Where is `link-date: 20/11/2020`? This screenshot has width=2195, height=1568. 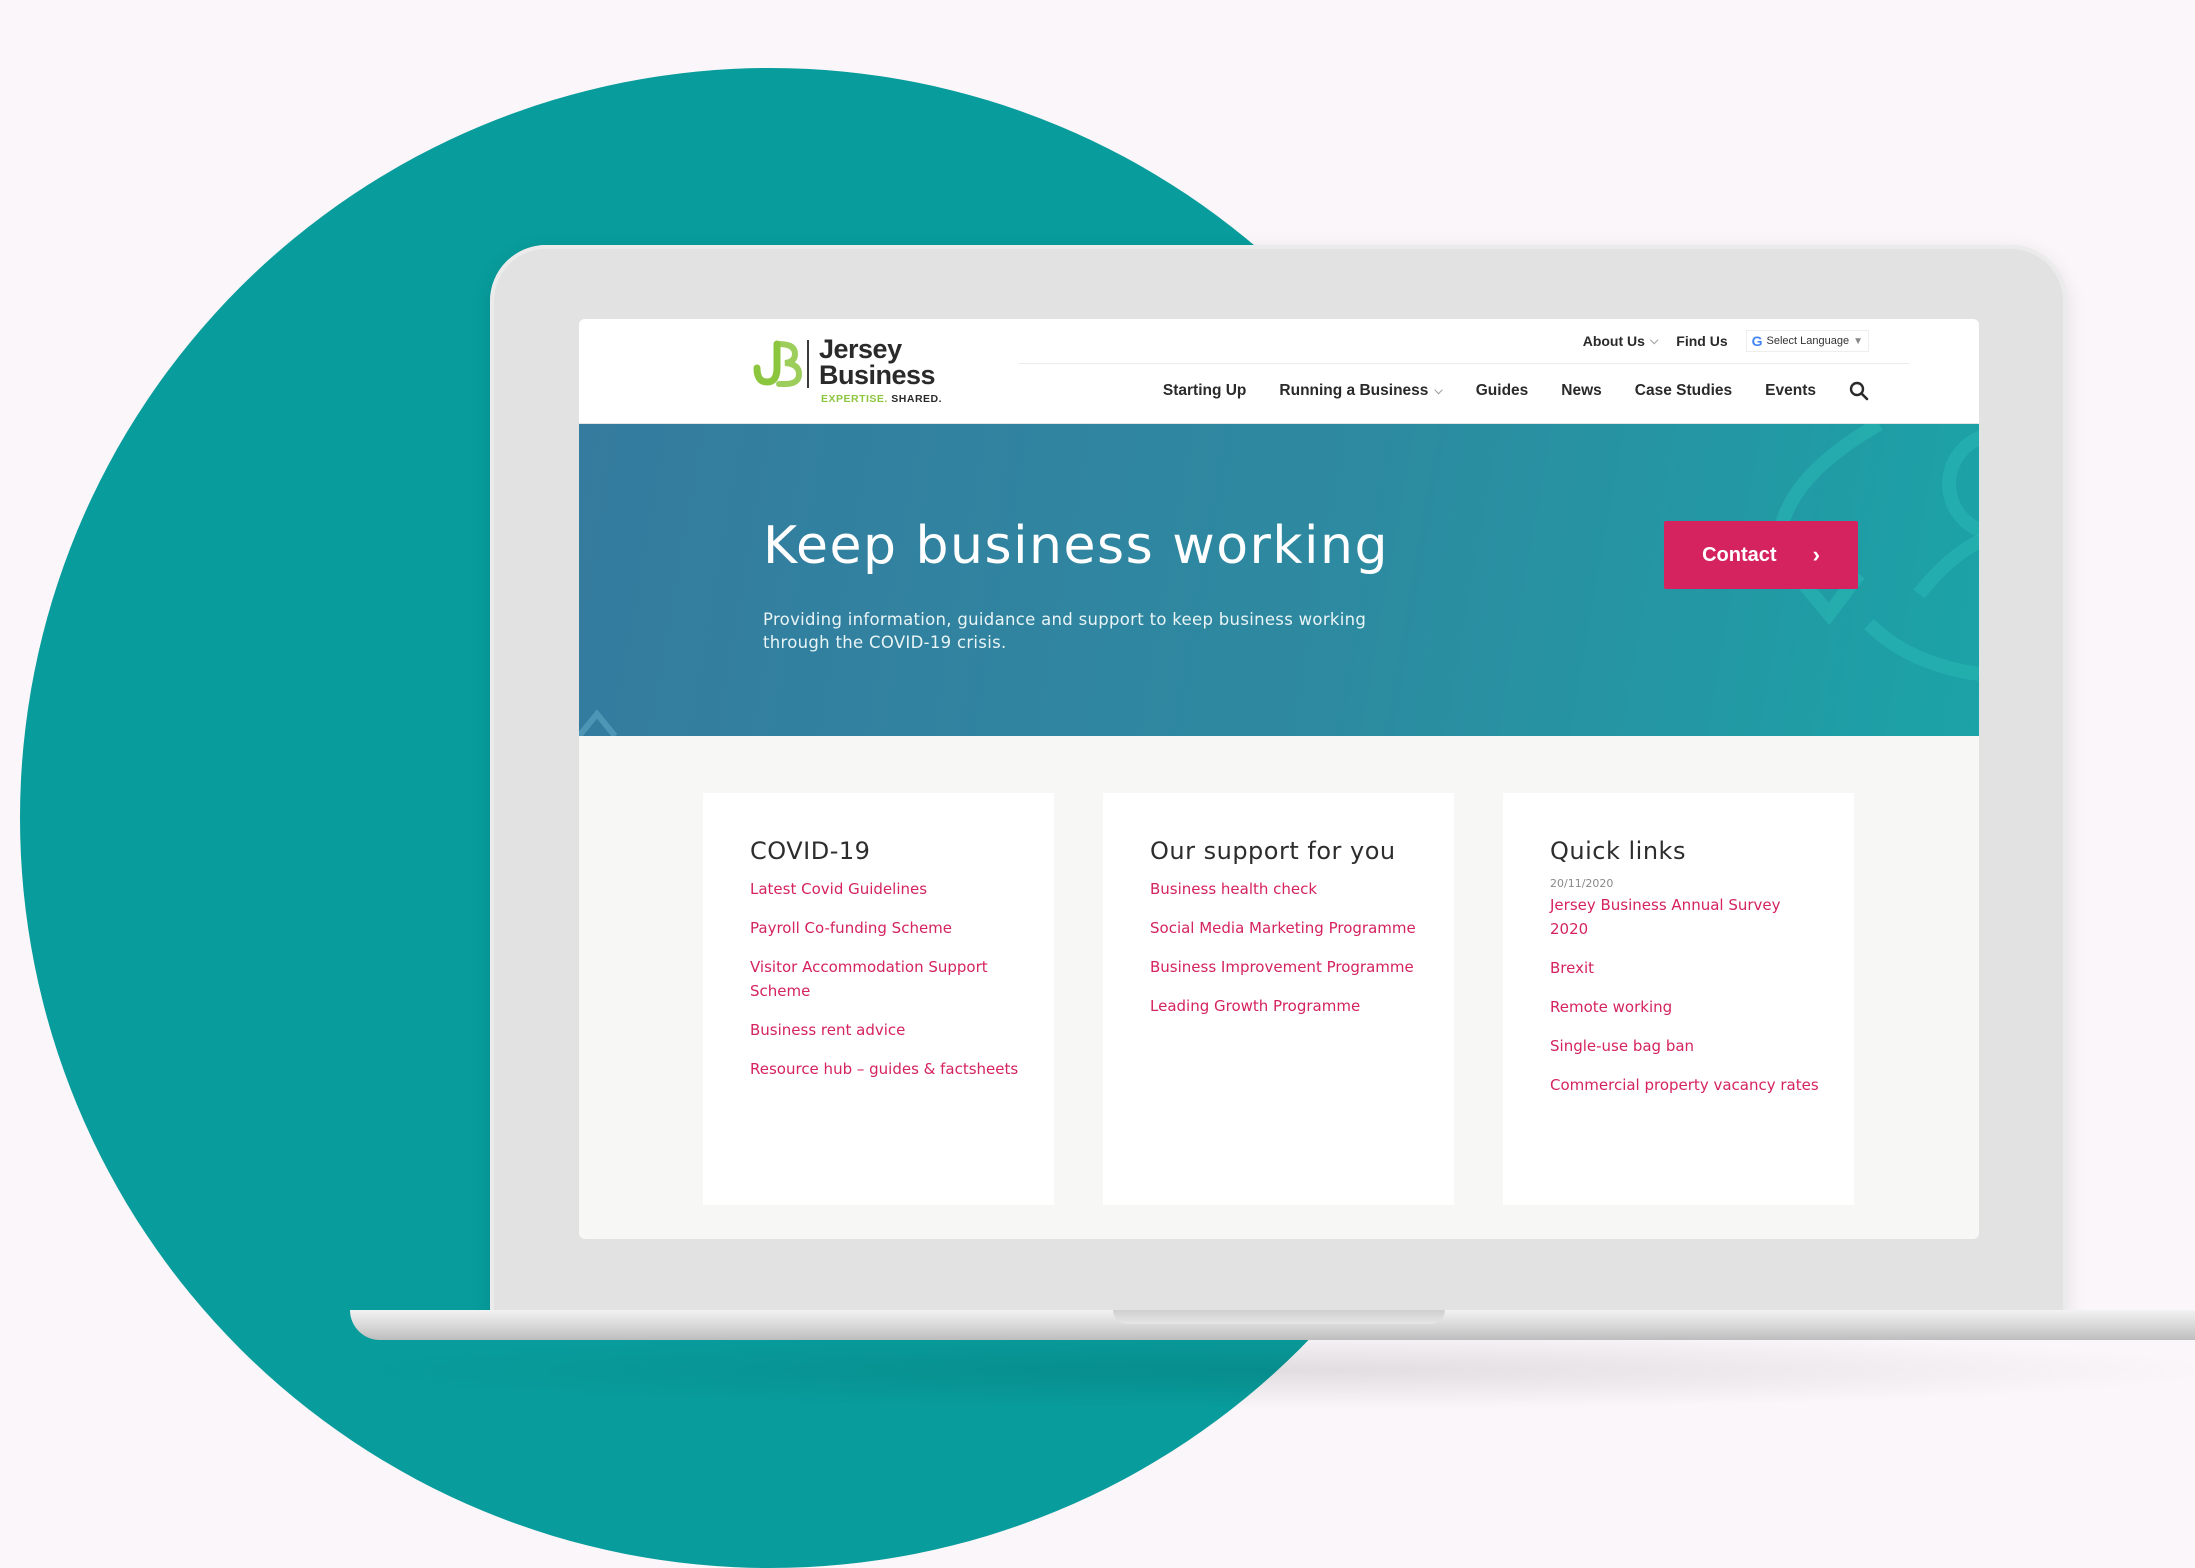
link-date: 20/11/2020 is located at coordinates (1582, 883).